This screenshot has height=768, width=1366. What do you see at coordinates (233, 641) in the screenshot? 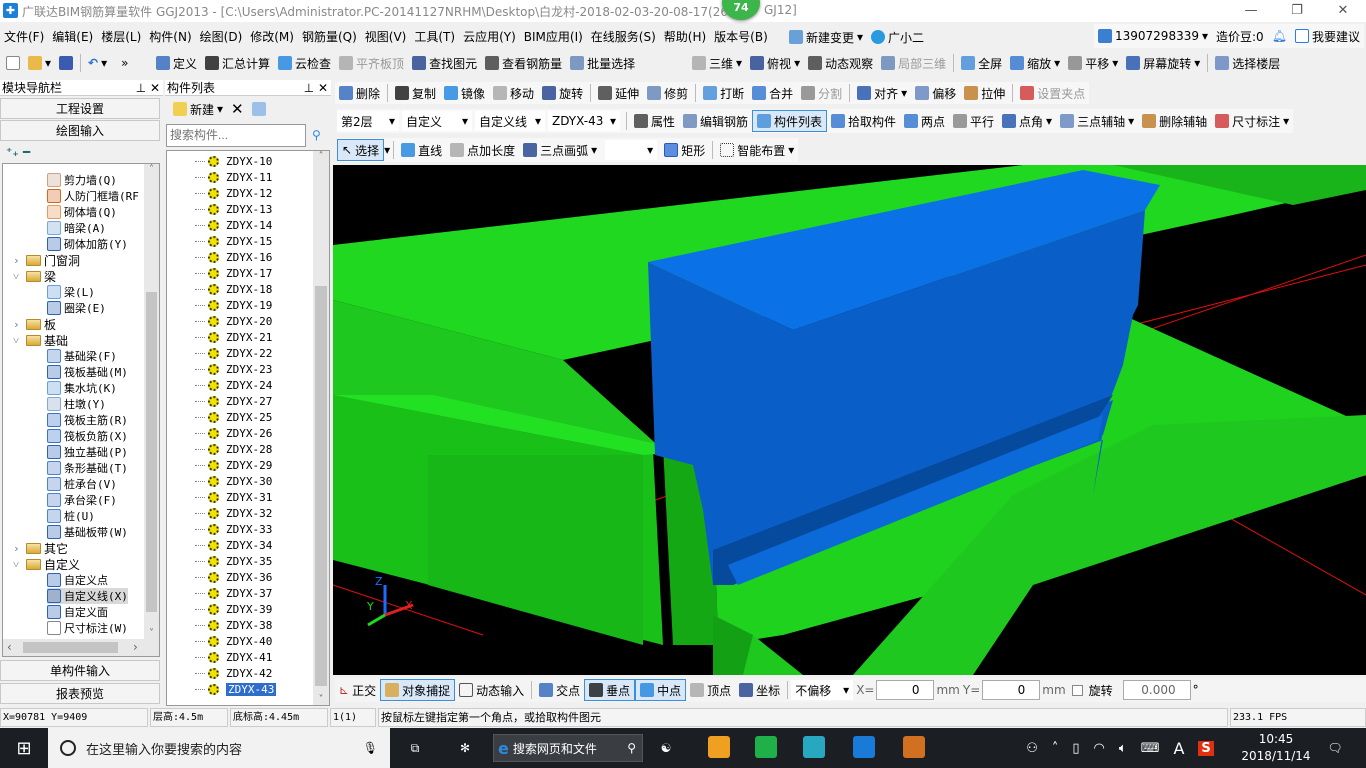
I see `component-list-item: ZDYX-40` at bounding box center [233, 641].